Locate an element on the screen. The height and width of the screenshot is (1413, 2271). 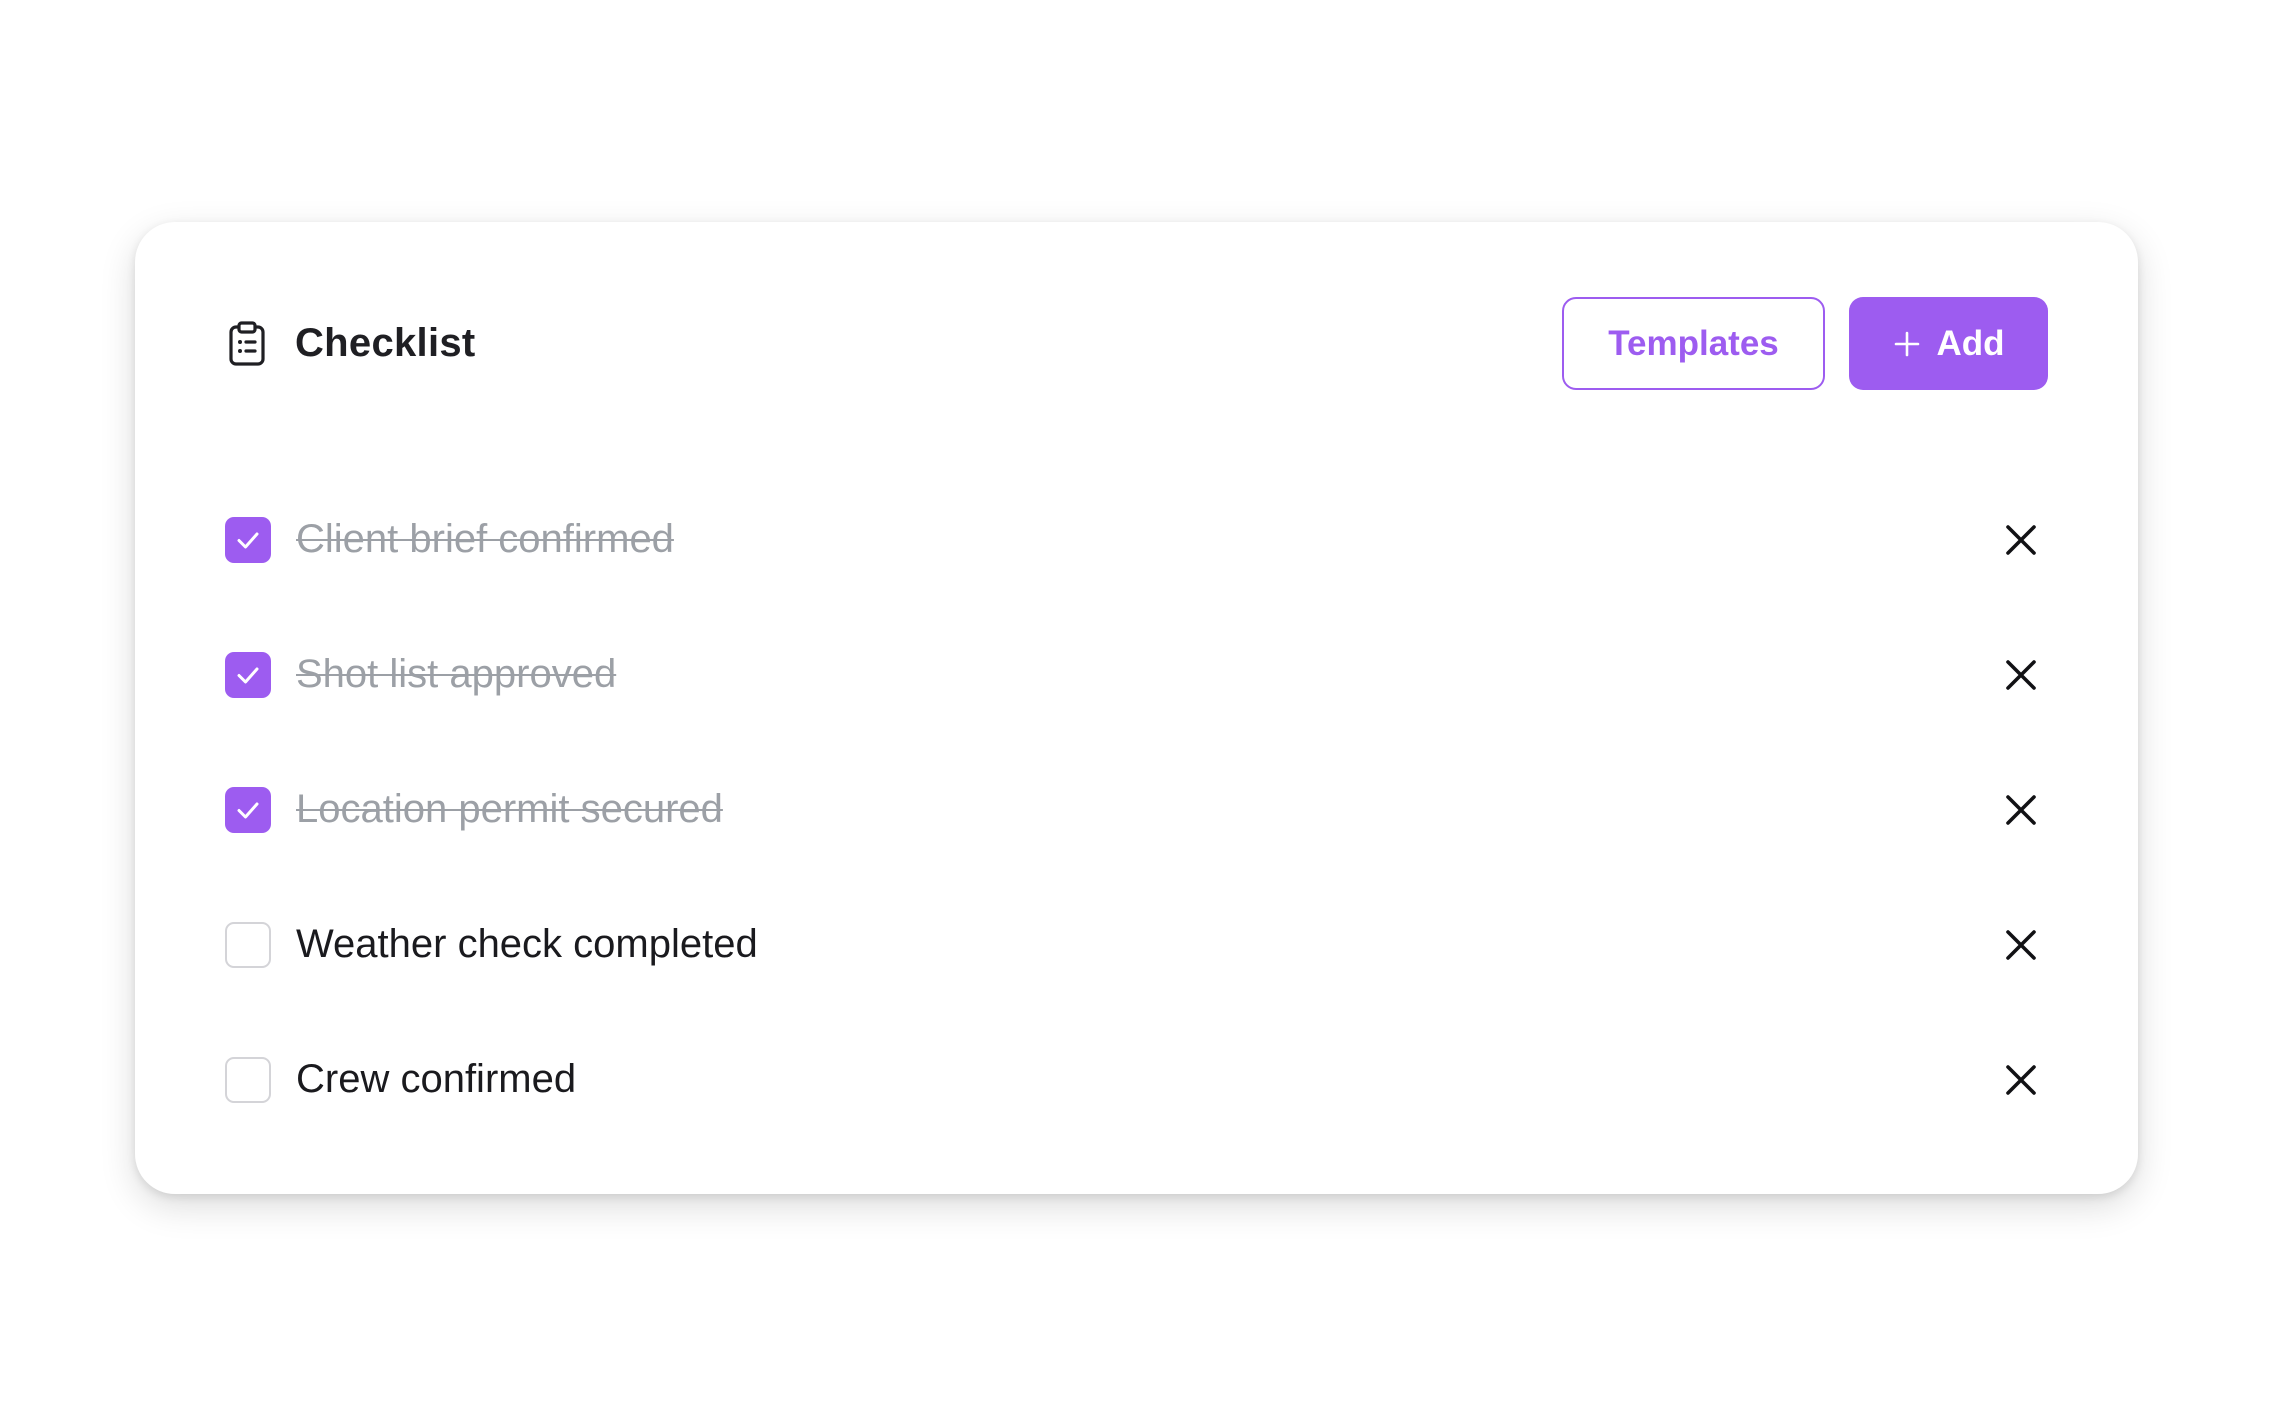
list-item-label: Weather check completed is located at coordinates (527, 944).